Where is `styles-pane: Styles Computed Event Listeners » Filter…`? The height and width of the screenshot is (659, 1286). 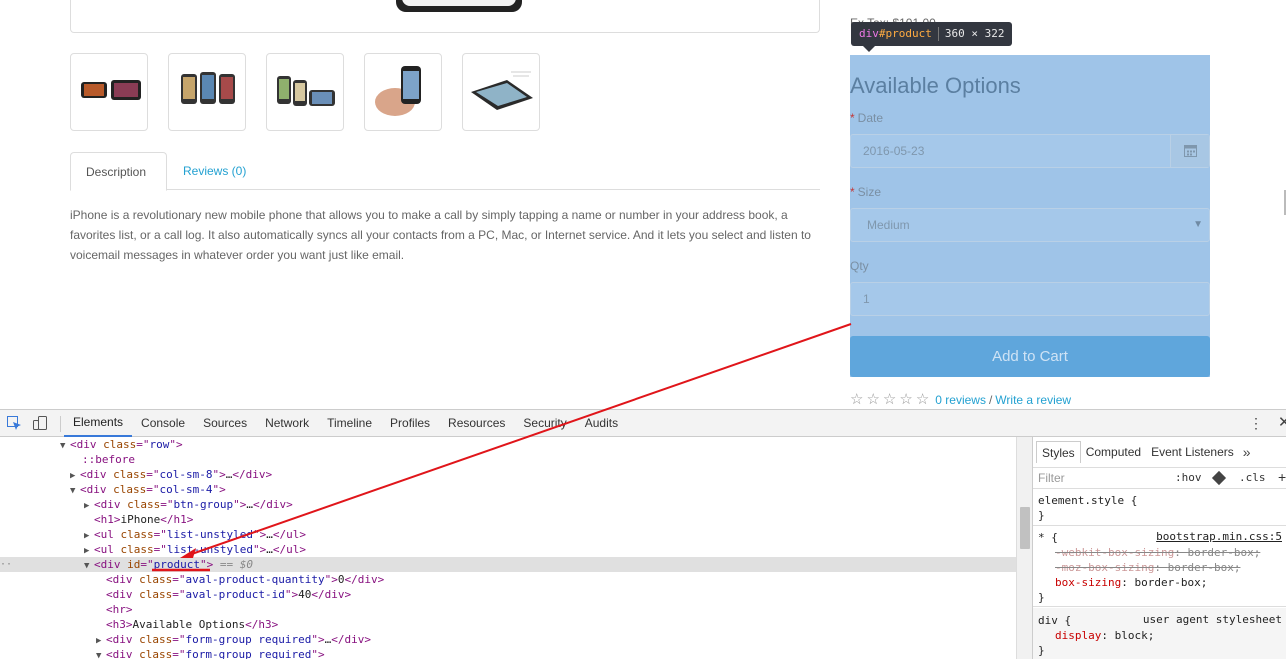 styles-pane: Styles Computed Event Listeners » Filter… is located at coordinates (1159, 548).